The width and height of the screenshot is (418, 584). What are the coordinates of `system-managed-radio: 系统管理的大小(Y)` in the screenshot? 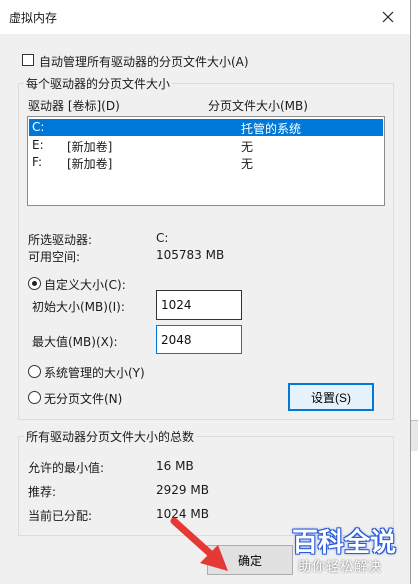 It's located at (93, 372).